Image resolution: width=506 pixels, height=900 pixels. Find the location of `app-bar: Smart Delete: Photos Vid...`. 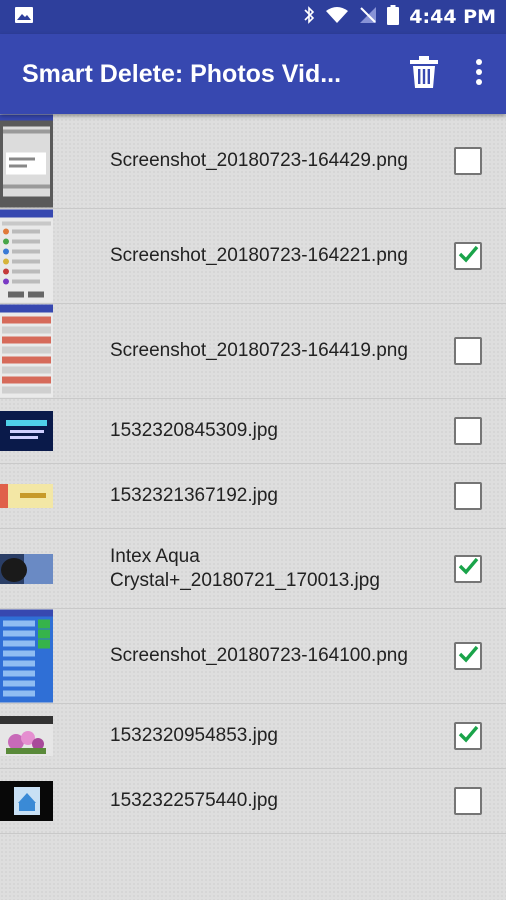

app-bar: Smart Delete: Photos Vid... is located at coordinates (253, 74).